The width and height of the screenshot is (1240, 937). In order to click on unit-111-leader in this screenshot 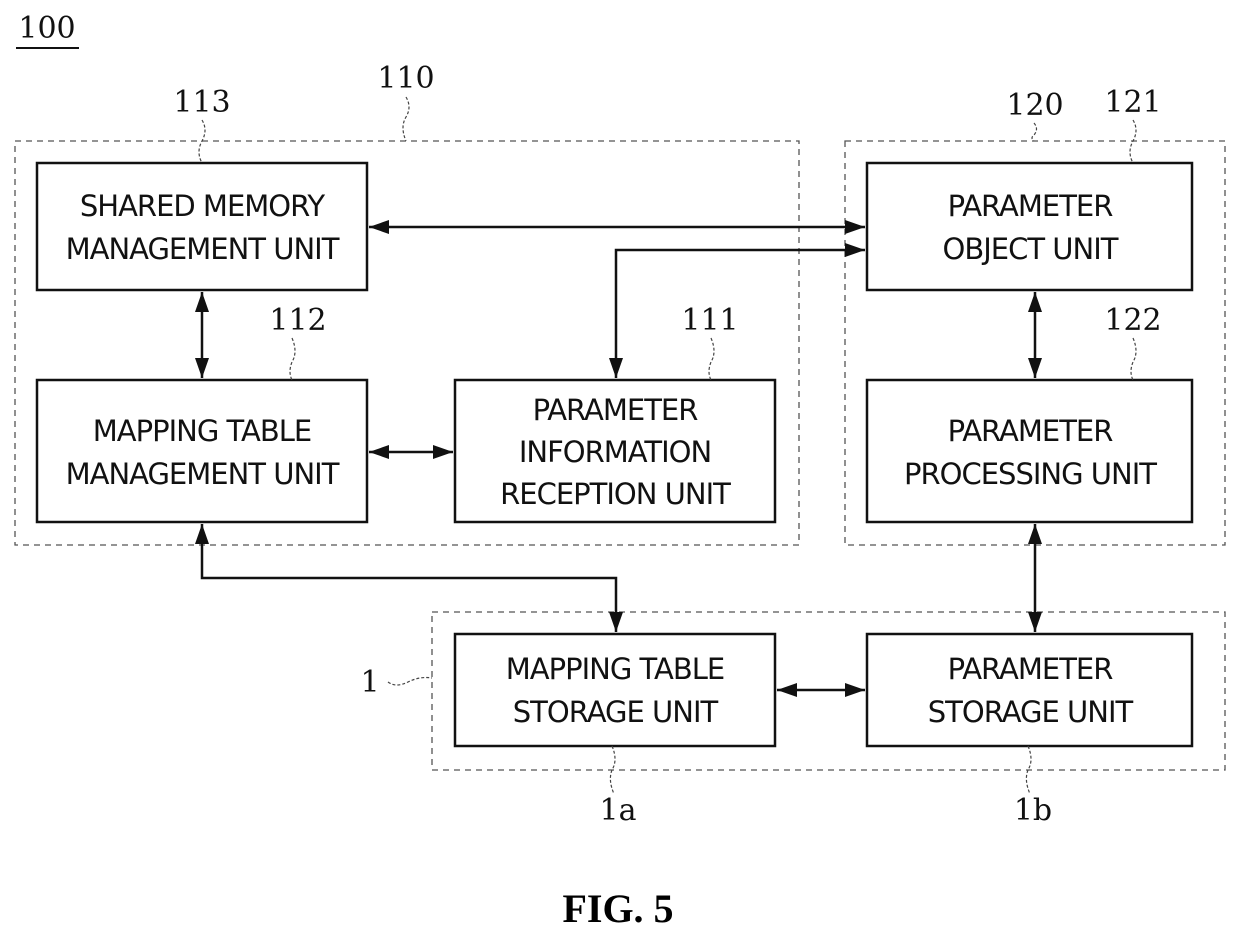, I will do `click(711, 359)`.